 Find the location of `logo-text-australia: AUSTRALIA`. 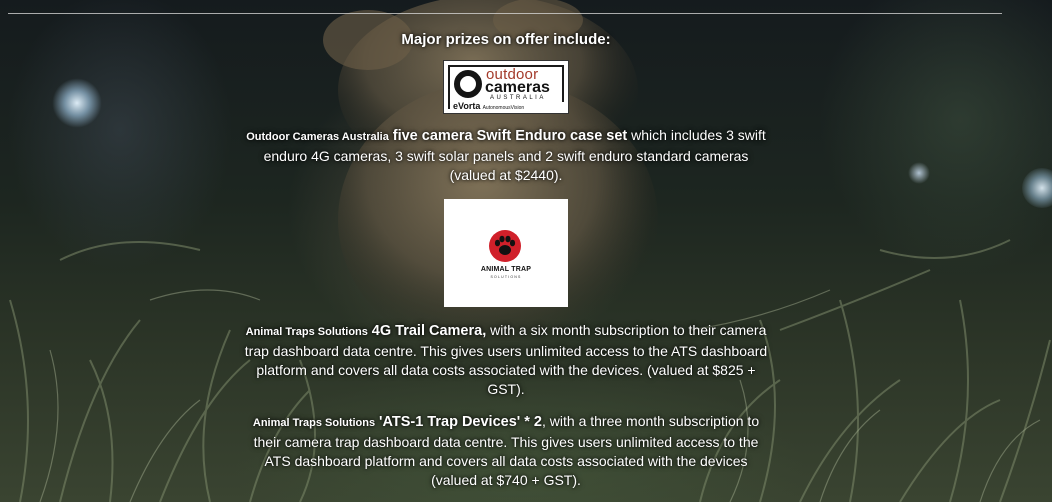

logo-text-australia: AUSTRALIA is located at coordinates (518, 98).